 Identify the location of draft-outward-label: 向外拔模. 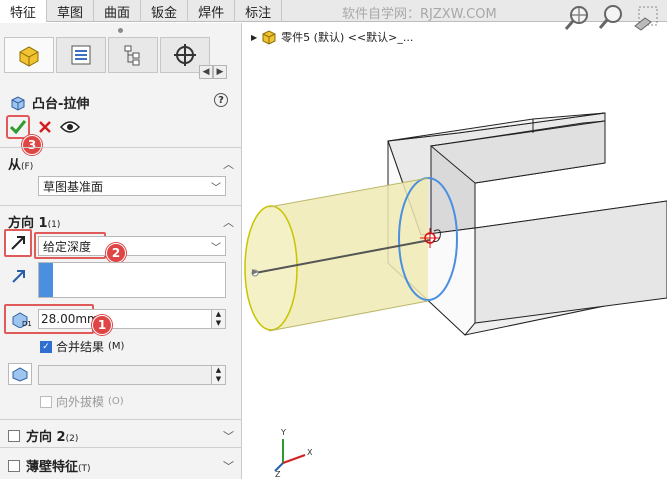
(80, 402).